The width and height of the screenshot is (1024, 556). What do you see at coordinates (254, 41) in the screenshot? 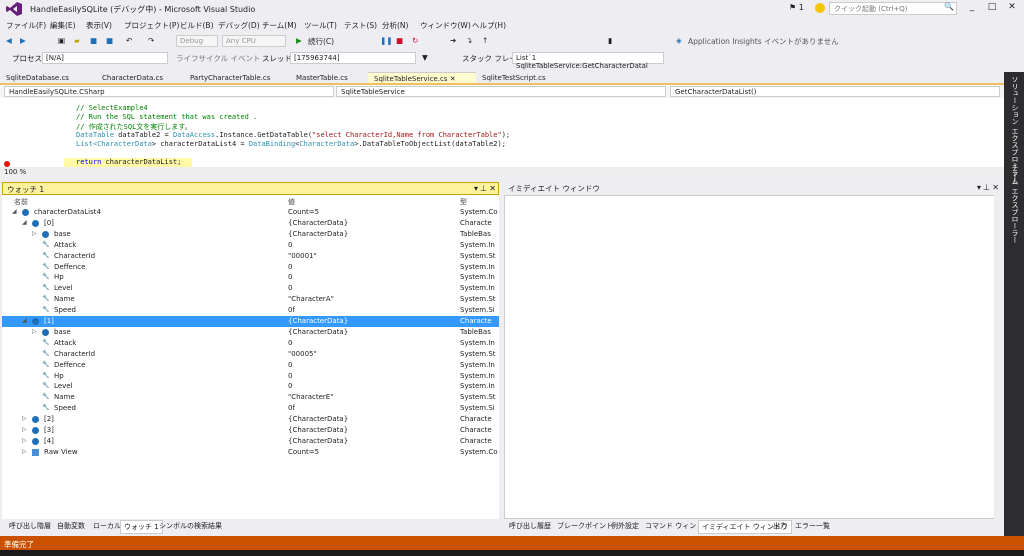
I see `platform-dropdown: Any CPU` at bounding box center [254, 41].